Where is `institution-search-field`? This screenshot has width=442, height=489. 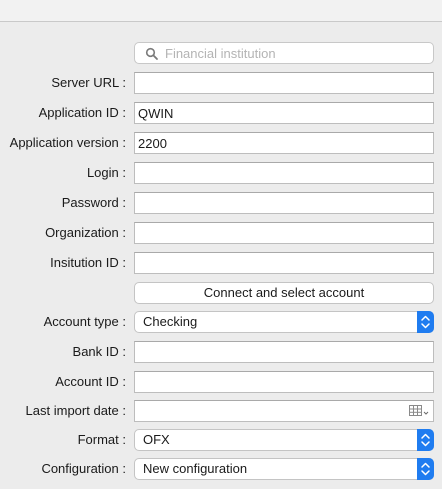
institution-search-field is located at coordinates (284, 53).